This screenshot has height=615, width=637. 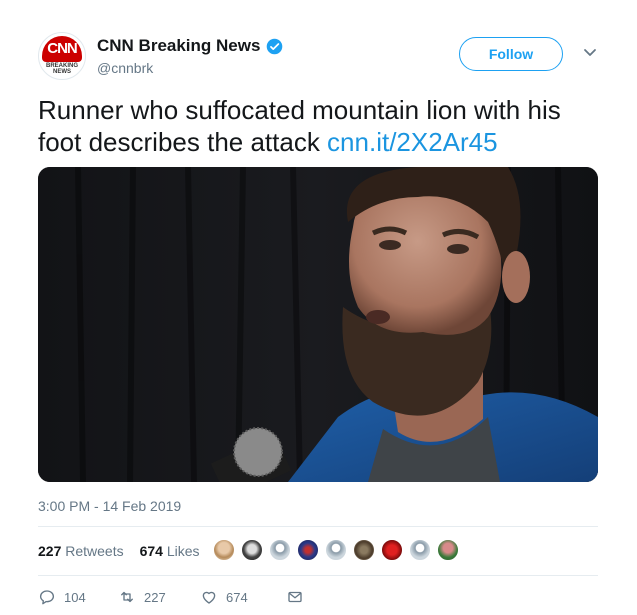 What do you see at coordinates (183, 551) in the screenshot?
I see `likes-label: Likes` at bounding box center [183, 551].